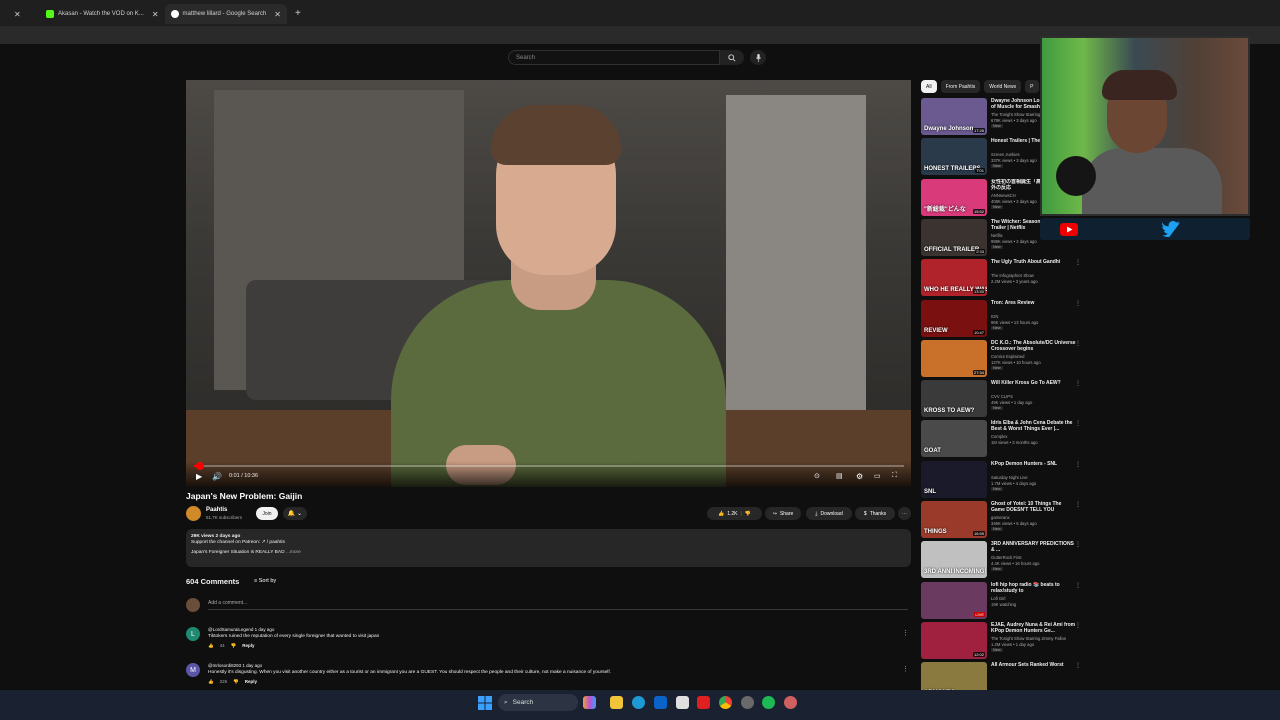  What do you see at coordinates (293, 552) in the screenshot?
I see `show-more-link: ...more` at bounding box center [293, 552].